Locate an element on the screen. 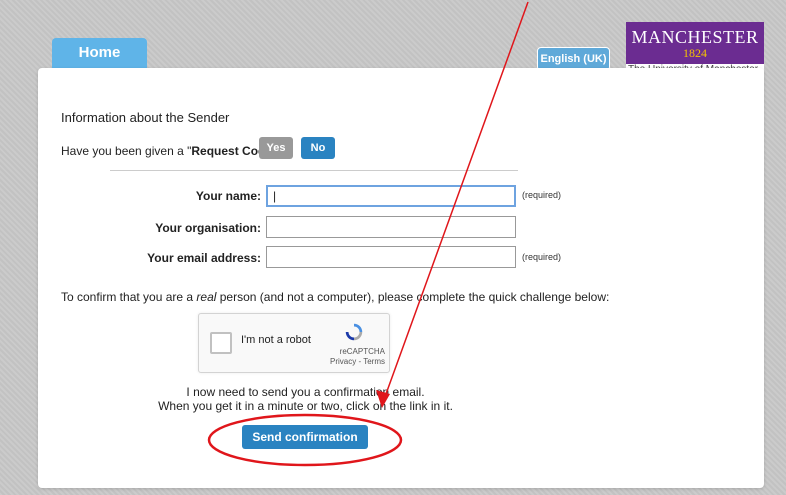  annotation-arrowhead is located at coordinates (383, 399).